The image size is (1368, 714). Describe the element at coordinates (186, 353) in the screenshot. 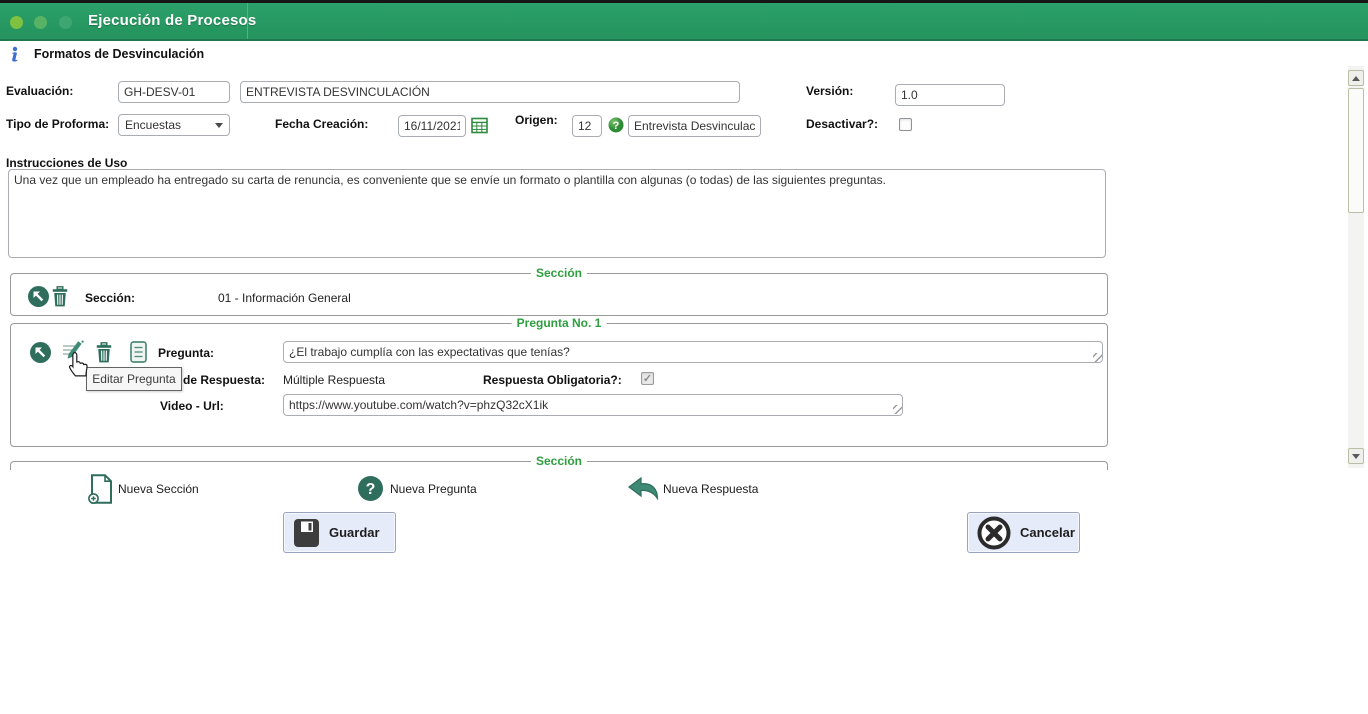

I see `pregunta-label: Pregunta:` at that location.